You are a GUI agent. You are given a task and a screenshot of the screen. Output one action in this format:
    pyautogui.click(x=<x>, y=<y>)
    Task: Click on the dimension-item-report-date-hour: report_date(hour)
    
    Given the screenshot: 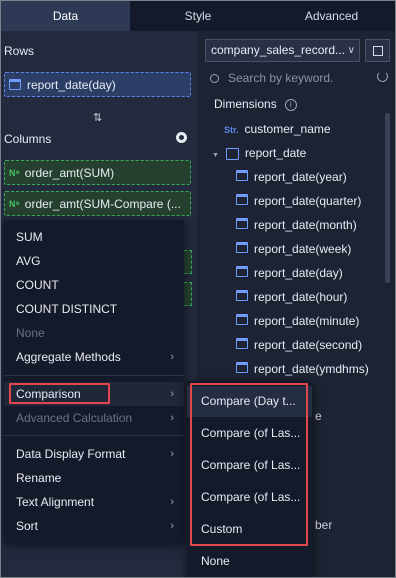 What is the action you would take?
    pyautogui.click(x=291, y=297)
    